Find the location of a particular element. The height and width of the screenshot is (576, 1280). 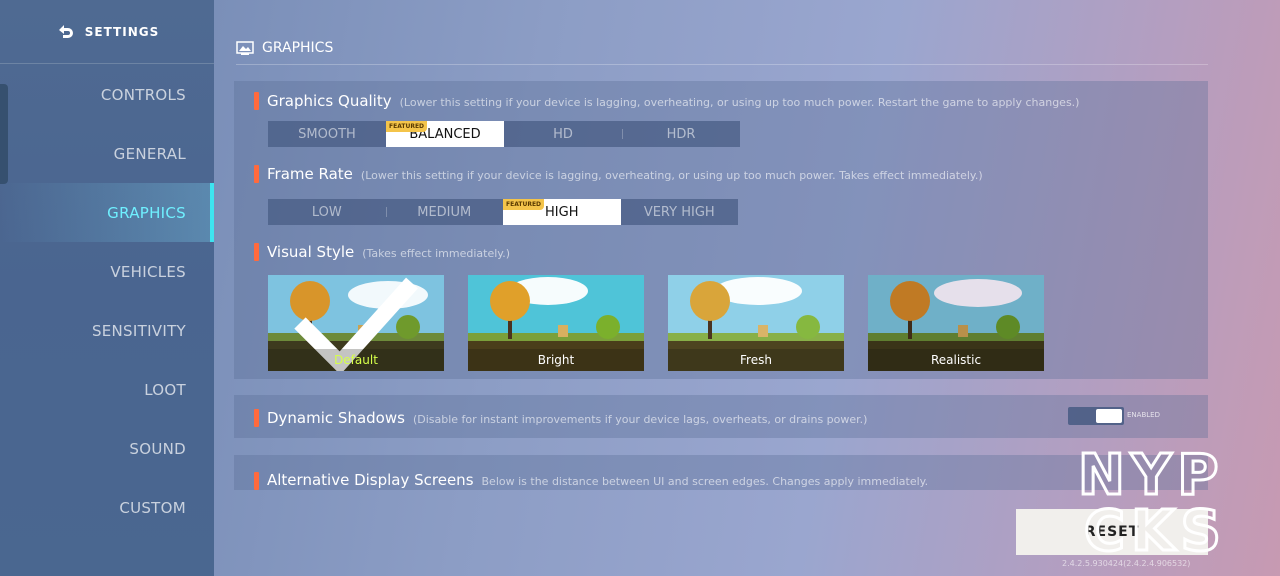

nav-item-loot: LOOT is located at coordinates (107, 389).